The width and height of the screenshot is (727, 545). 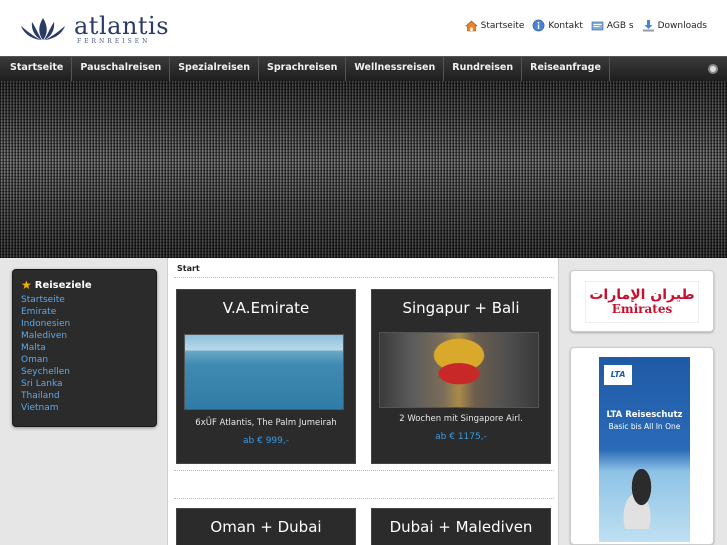 I want to click on sidebar-item-seychellen: Seychellen, so click(x=45, y=372).